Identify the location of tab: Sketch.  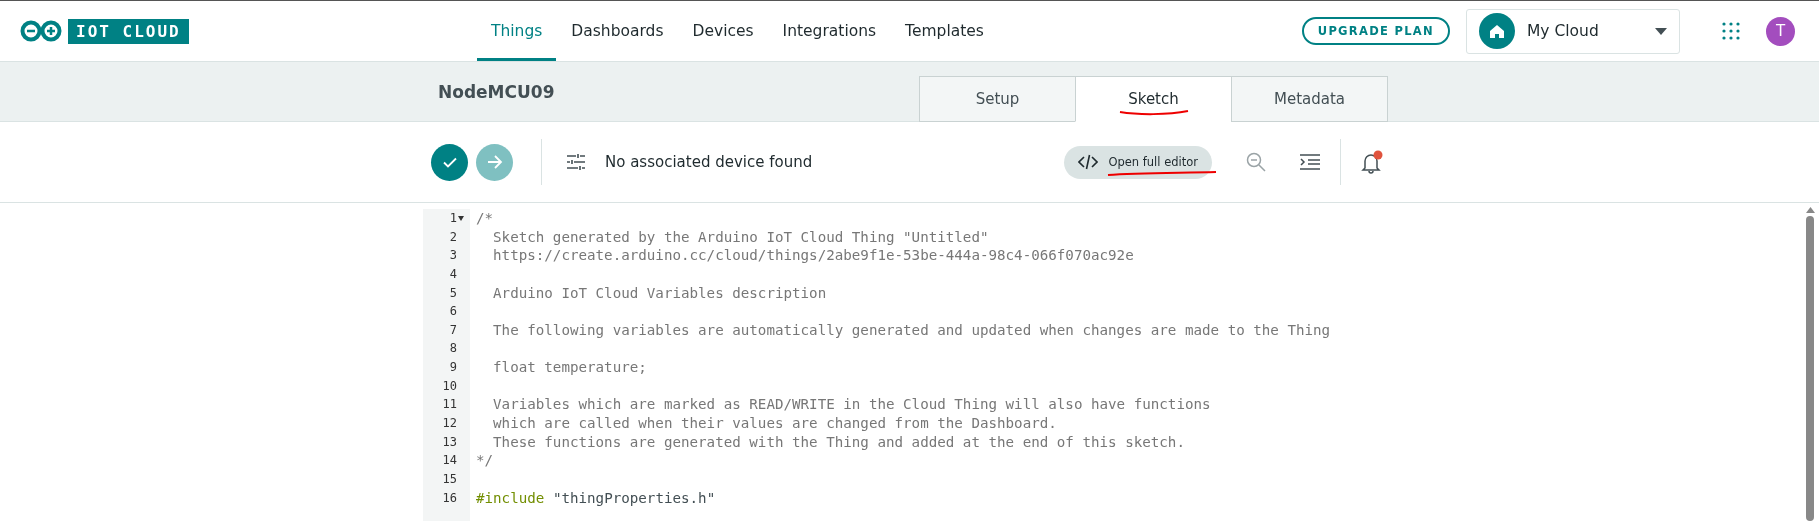
(1153, 99).